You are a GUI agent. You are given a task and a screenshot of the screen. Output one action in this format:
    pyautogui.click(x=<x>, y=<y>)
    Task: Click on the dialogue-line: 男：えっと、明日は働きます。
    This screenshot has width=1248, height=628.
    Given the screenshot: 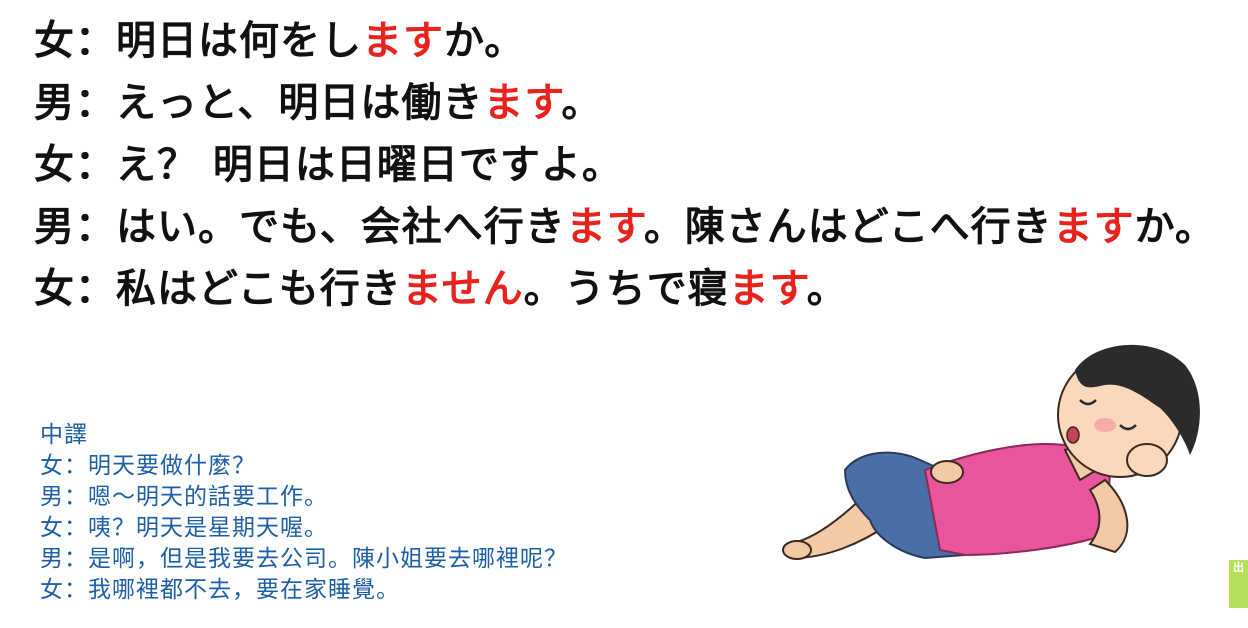 What is the action you would take?
    pyautogui.click(x=639, y=103)
    